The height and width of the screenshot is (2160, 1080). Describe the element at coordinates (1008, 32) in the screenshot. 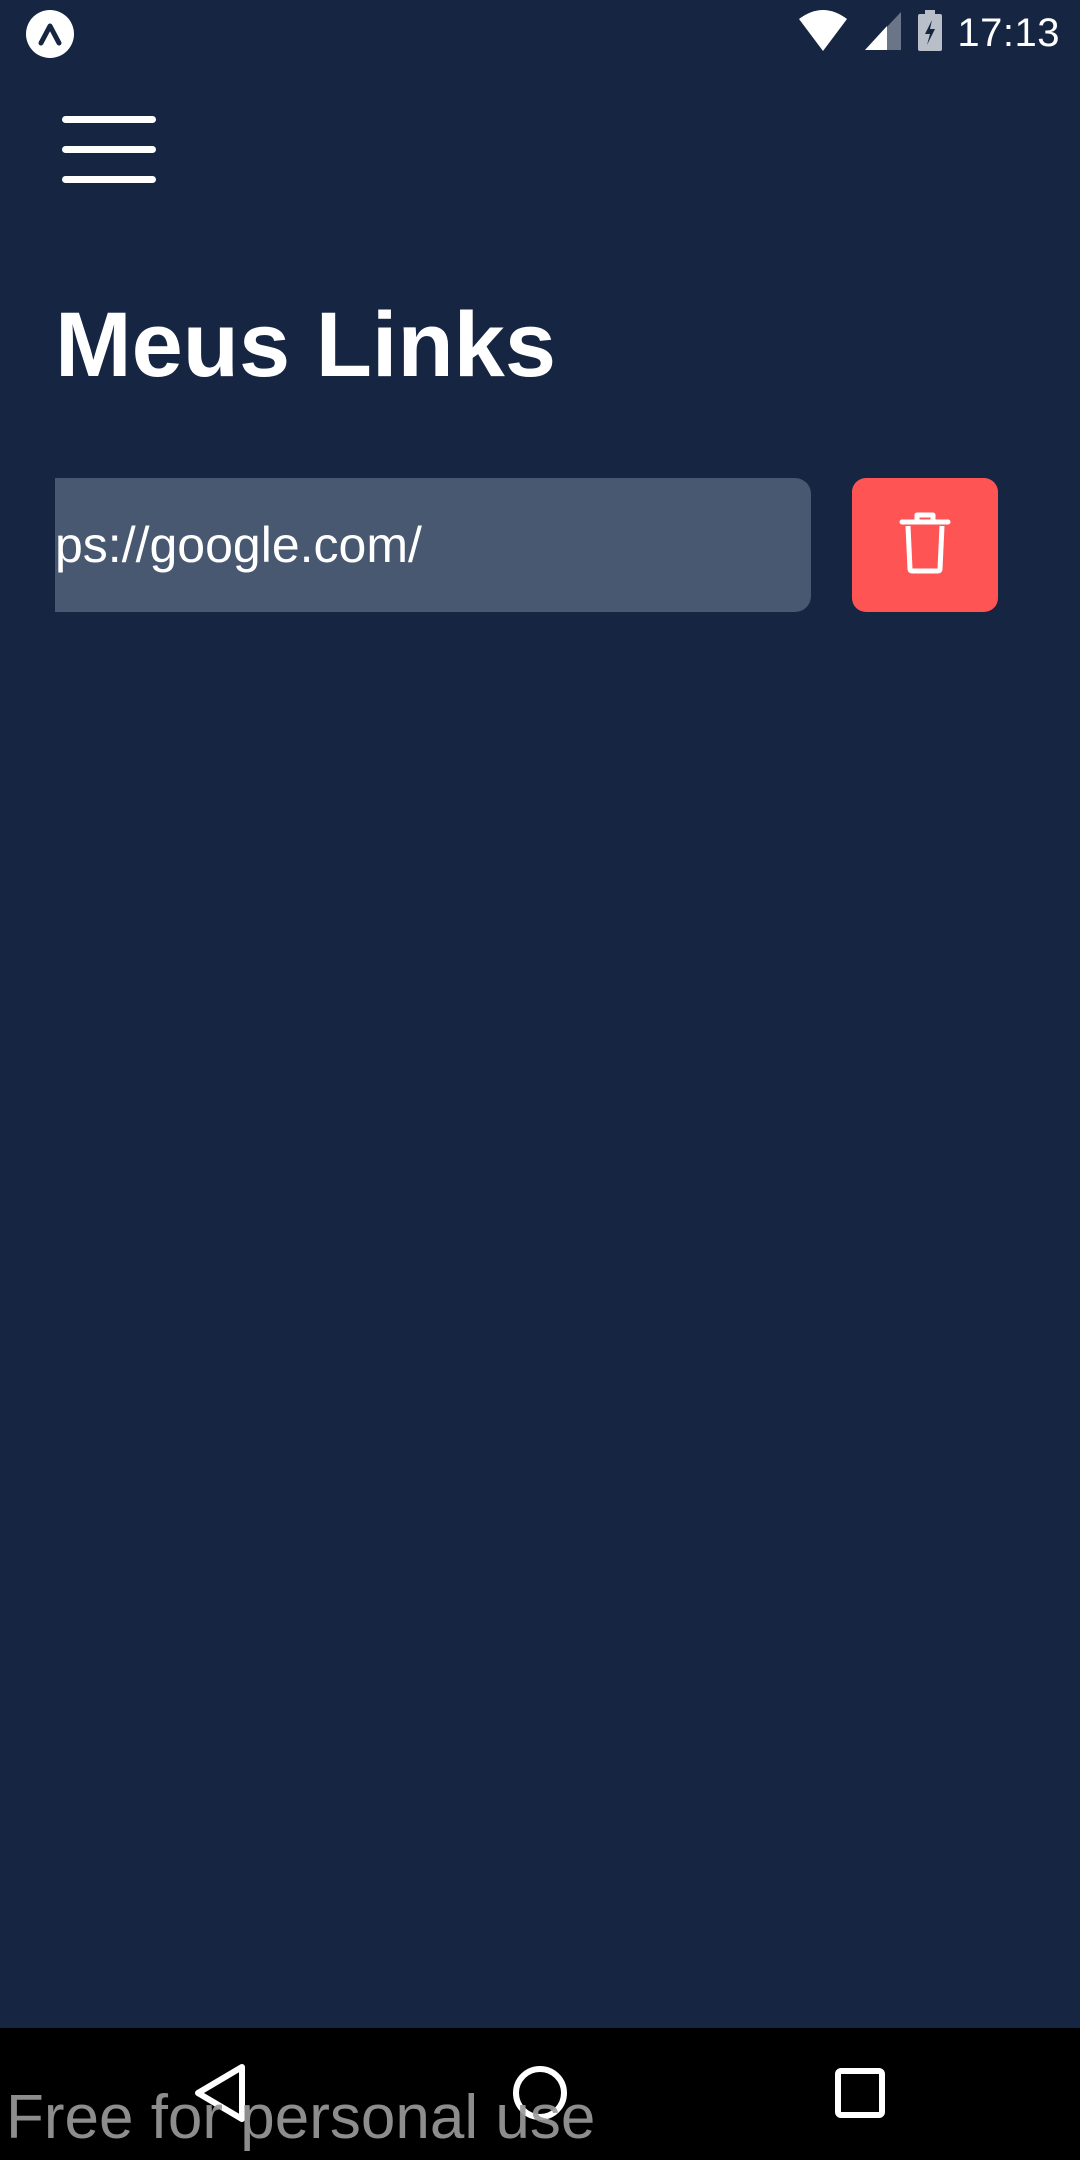

I see `status-time: 17:13` at that location.